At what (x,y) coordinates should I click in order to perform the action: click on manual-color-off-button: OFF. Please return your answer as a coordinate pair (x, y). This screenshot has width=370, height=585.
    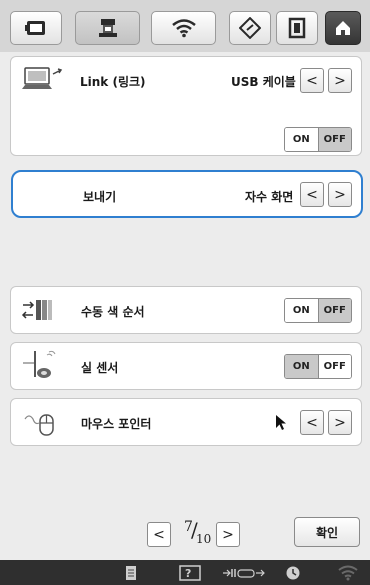
    Looking at the image, I should click on (334, 310).